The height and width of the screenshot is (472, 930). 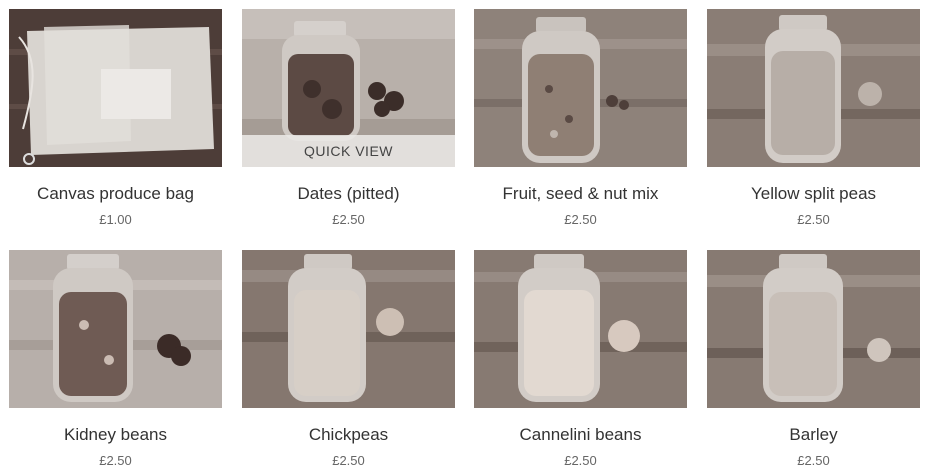 I want to click on quick-view-overlay: QUICK VIEW, so click(x=348, y=151).